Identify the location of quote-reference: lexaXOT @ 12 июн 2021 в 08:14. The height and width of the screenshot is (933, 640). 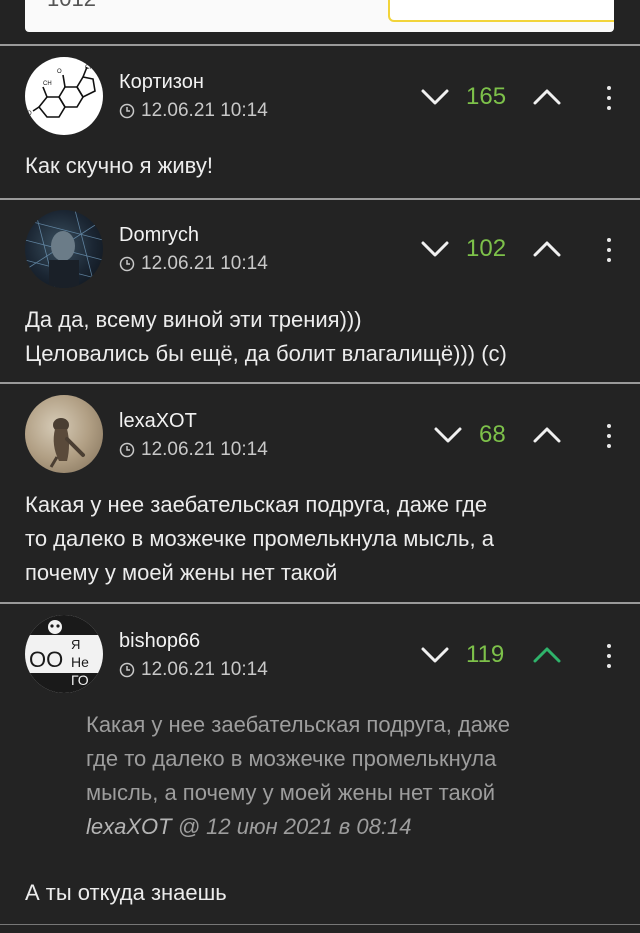
(298, 827).